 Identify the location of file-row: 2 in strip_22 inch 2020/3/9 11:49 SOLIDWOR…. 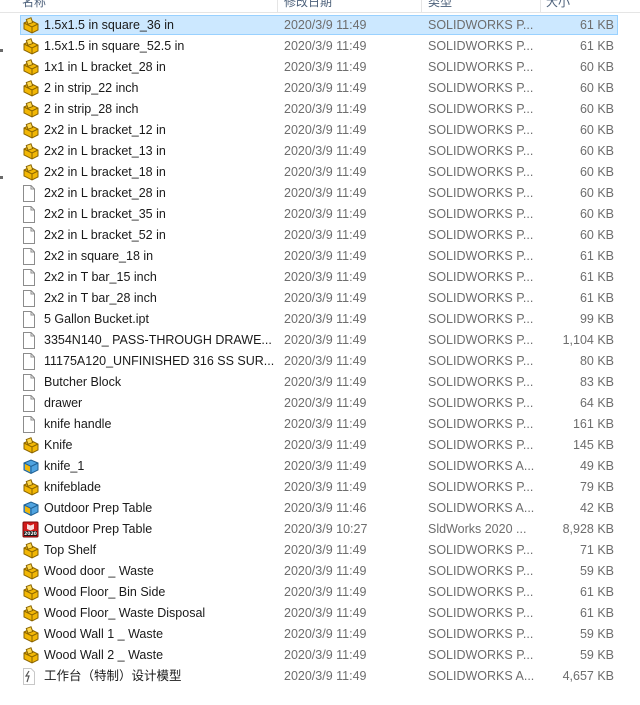
(320, 88).